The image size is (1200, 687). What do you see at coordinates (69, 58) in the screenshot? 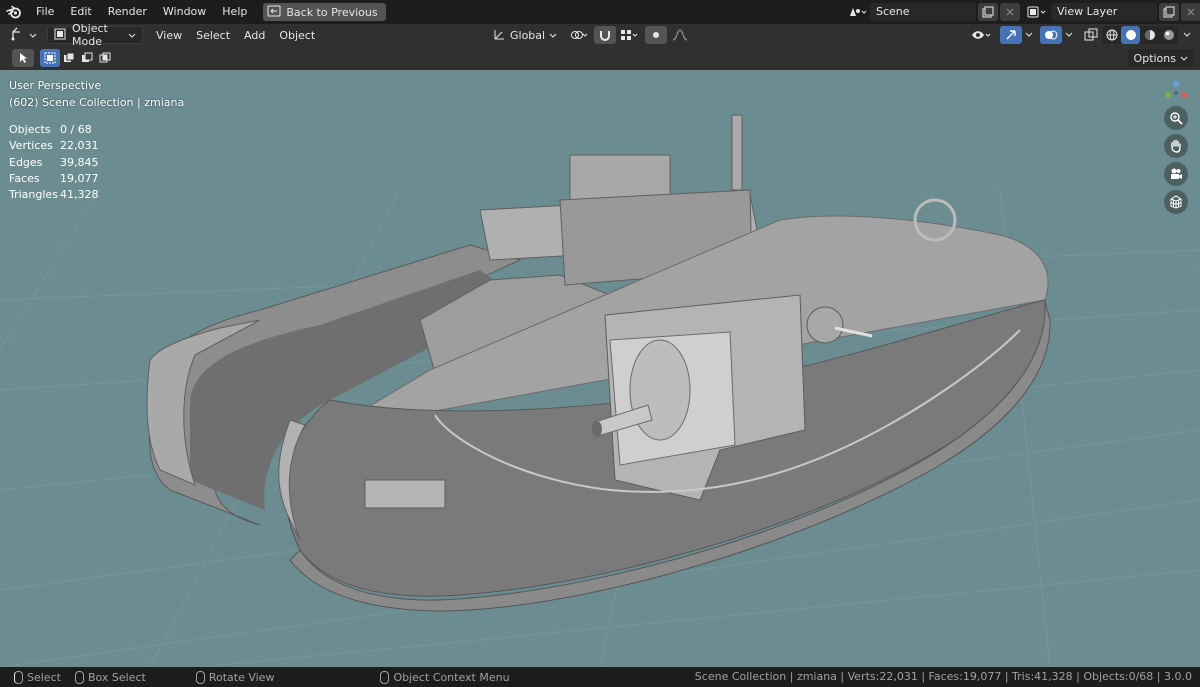
I see `select-extend-icon` at bounding box center [69, 58].